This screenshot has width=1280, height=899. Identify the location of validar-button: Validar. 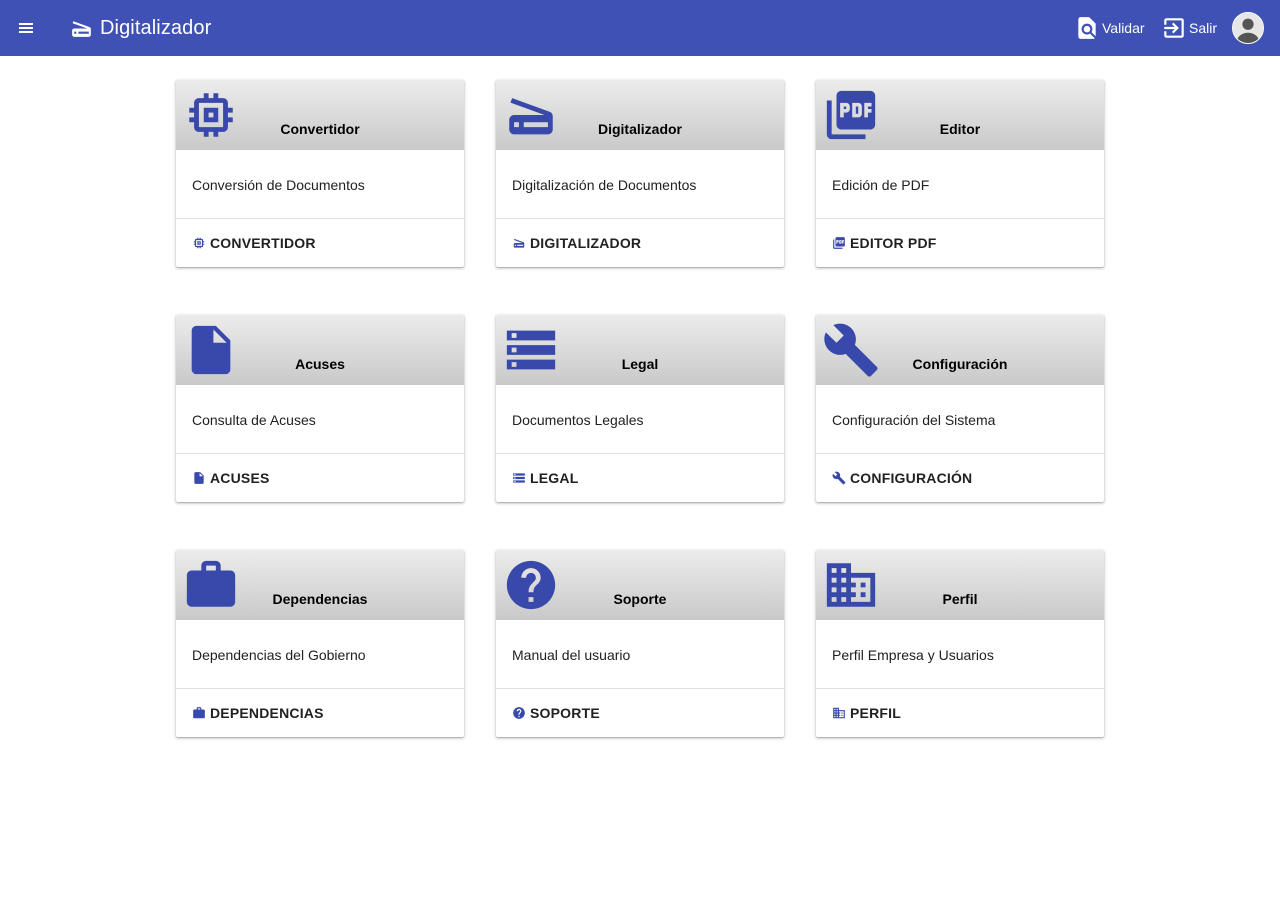
(1109, 28).